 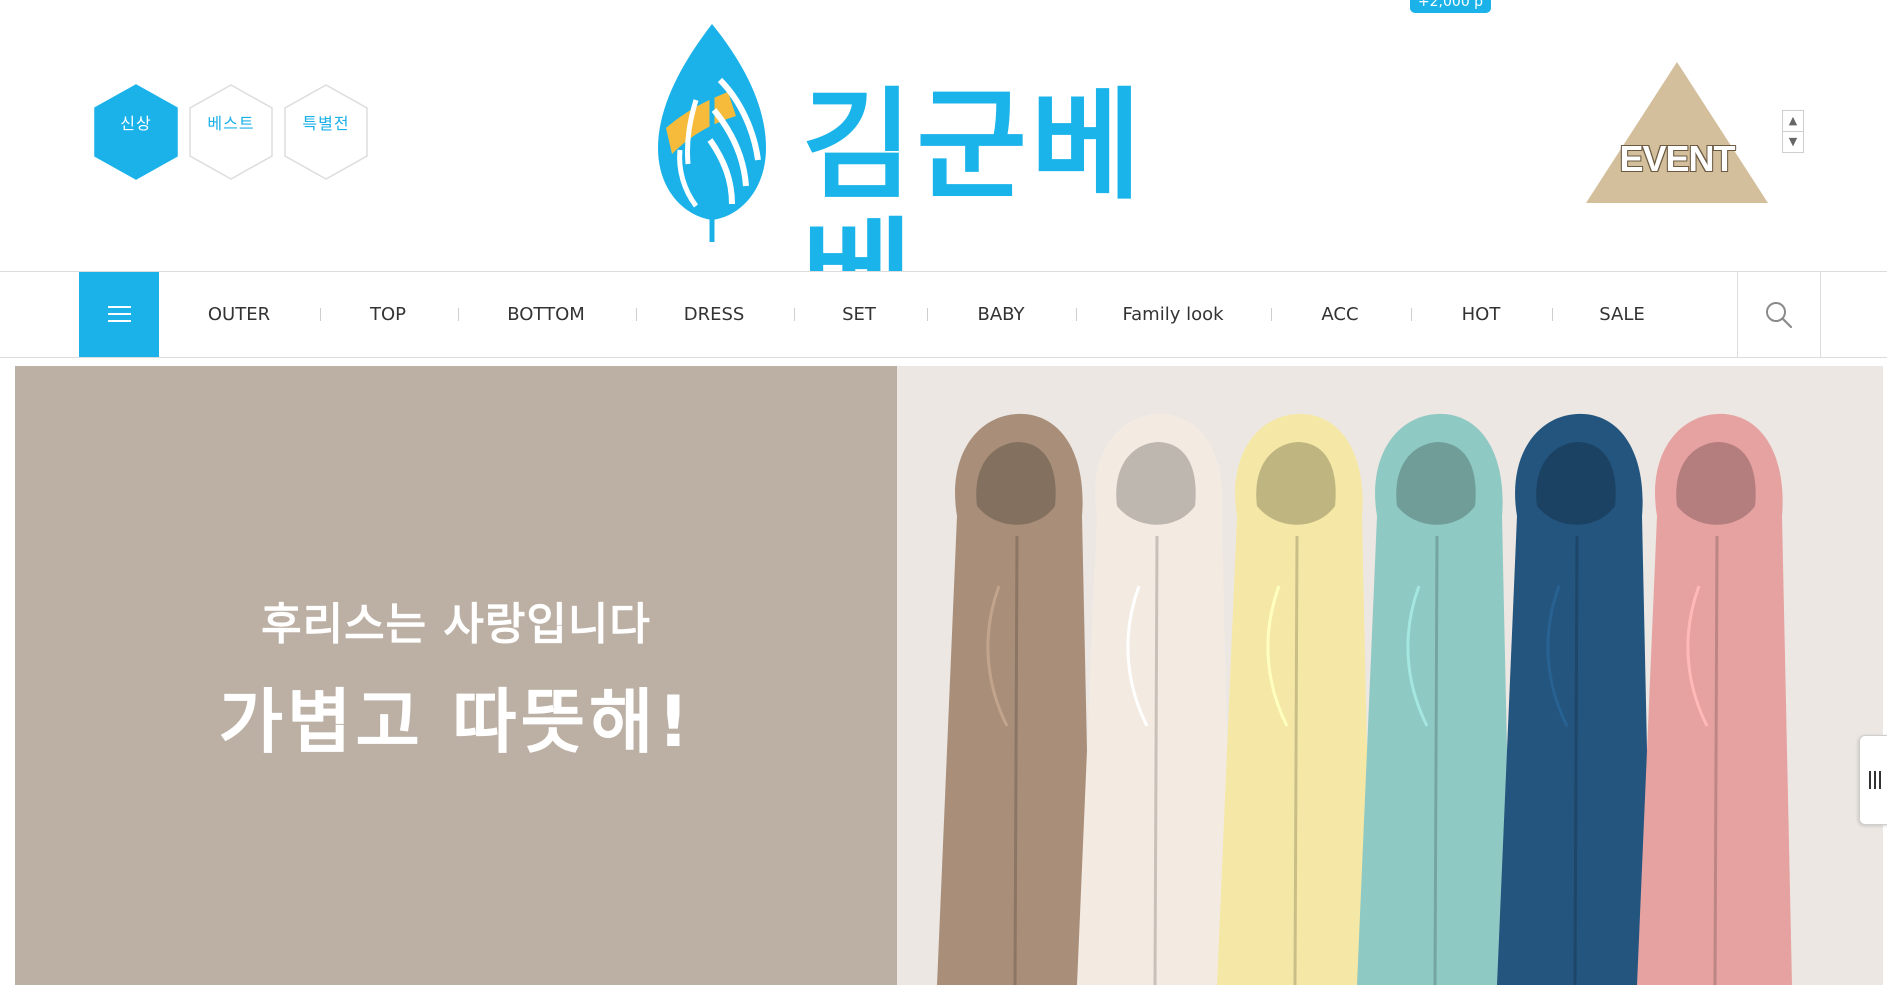 I want to click on hero-subtitle: 후리스는 사랑입니다, so click(x=456, y=624).